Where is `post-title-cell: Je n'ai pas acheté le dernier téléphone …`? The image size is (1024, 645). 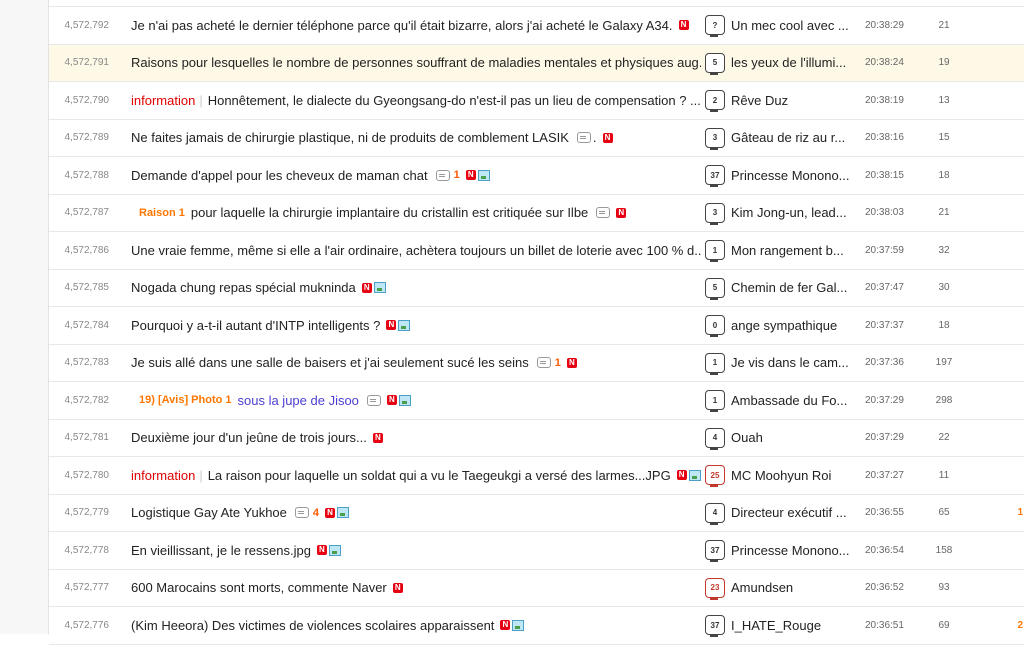
post-title-cell: Je n'ai pas acheté le dernier téléphone … is located at coordinates (416, 25).